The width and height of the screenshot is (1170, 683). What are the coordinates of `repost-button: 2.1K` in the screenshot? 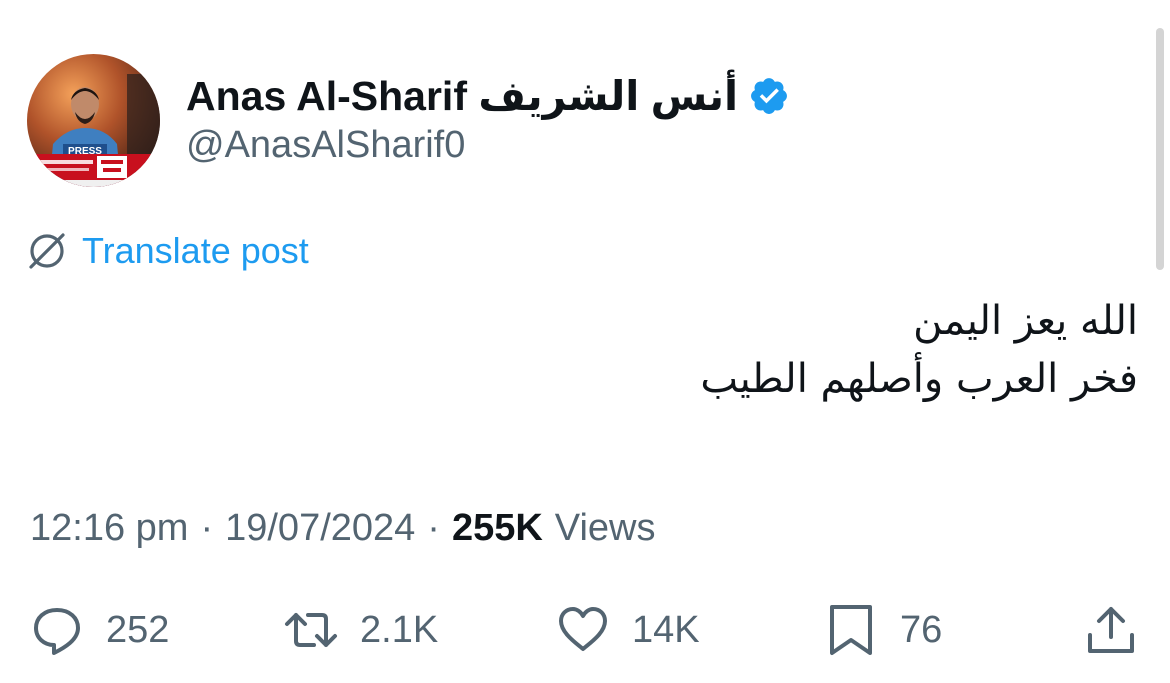 It's located at (361, 630).